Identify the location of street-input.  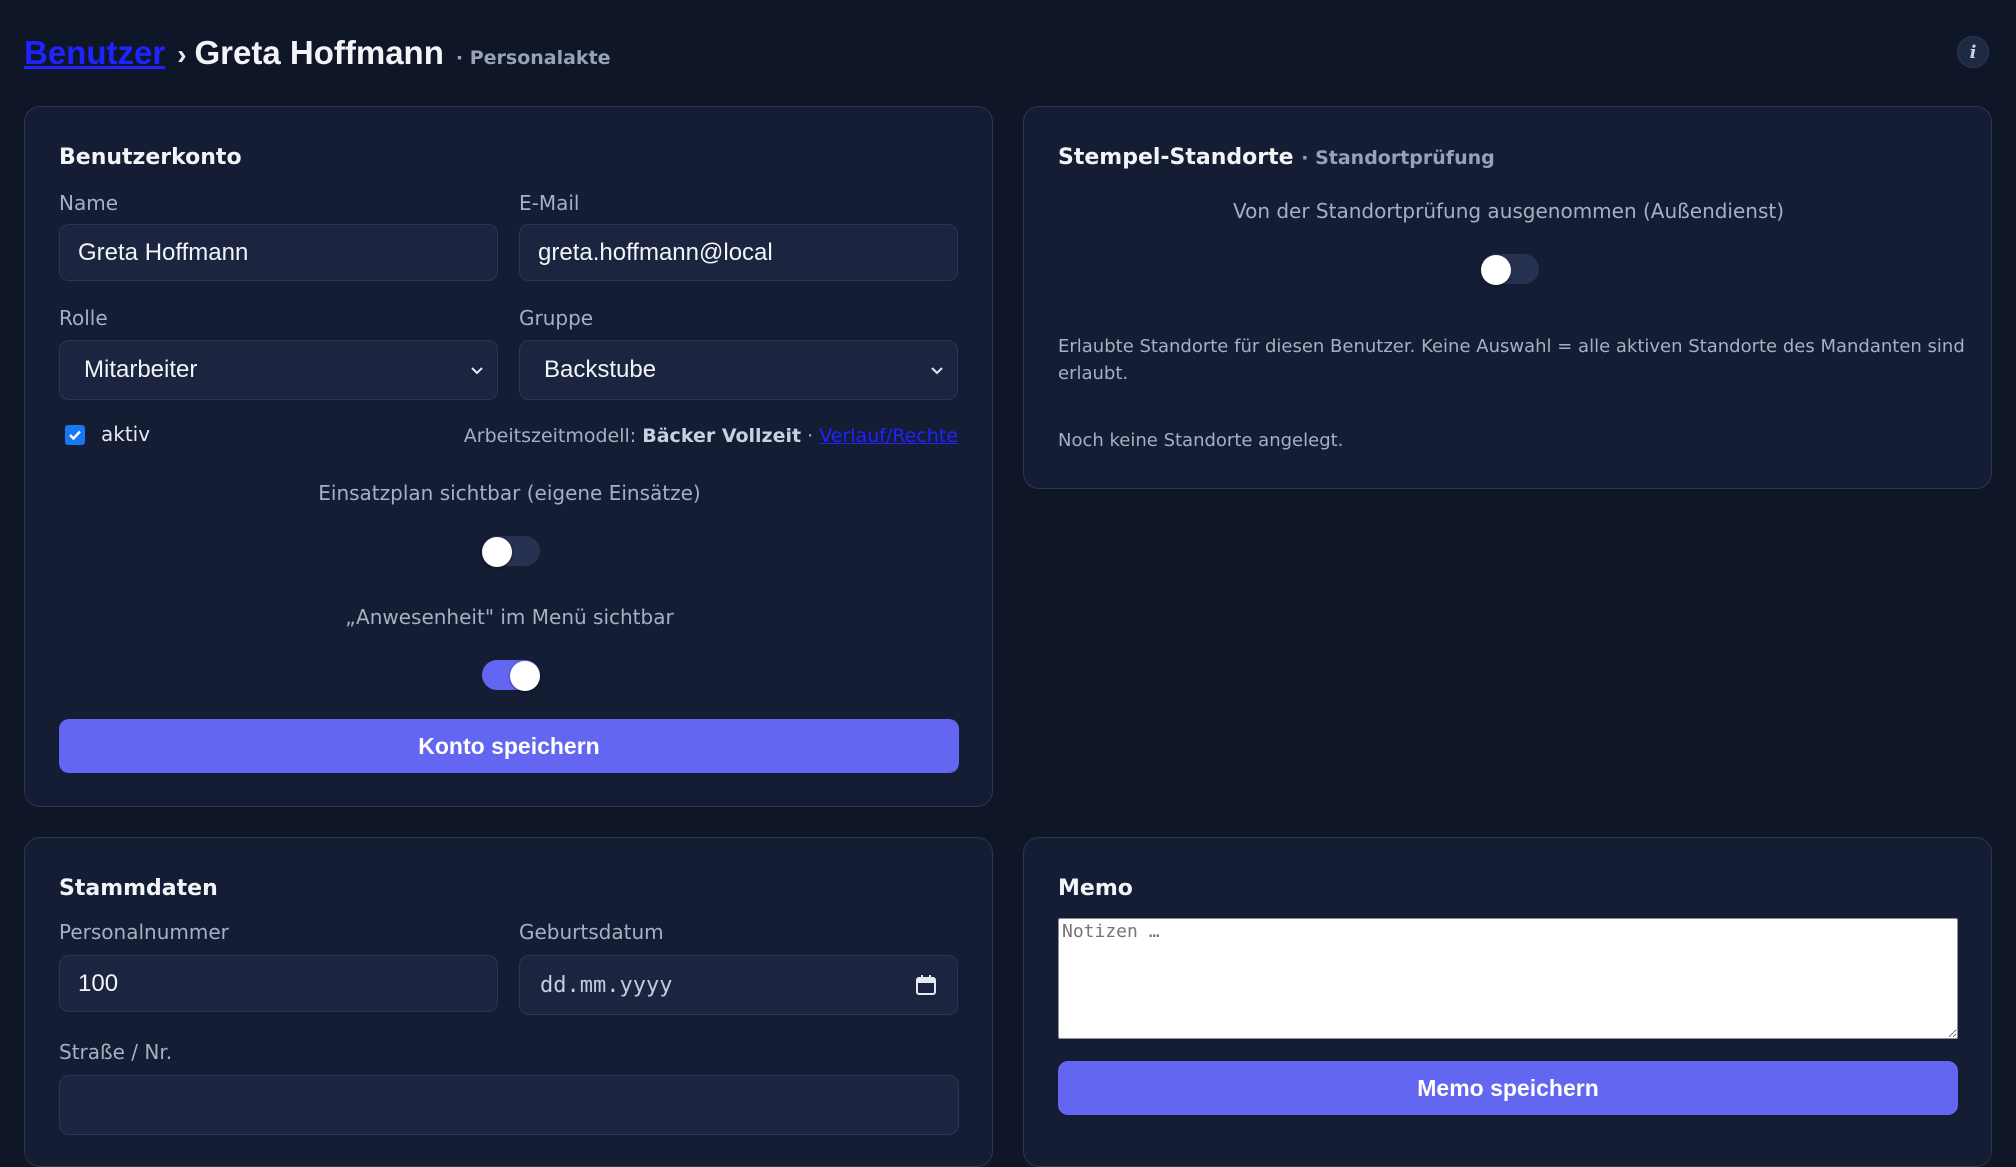
(509, 1105).